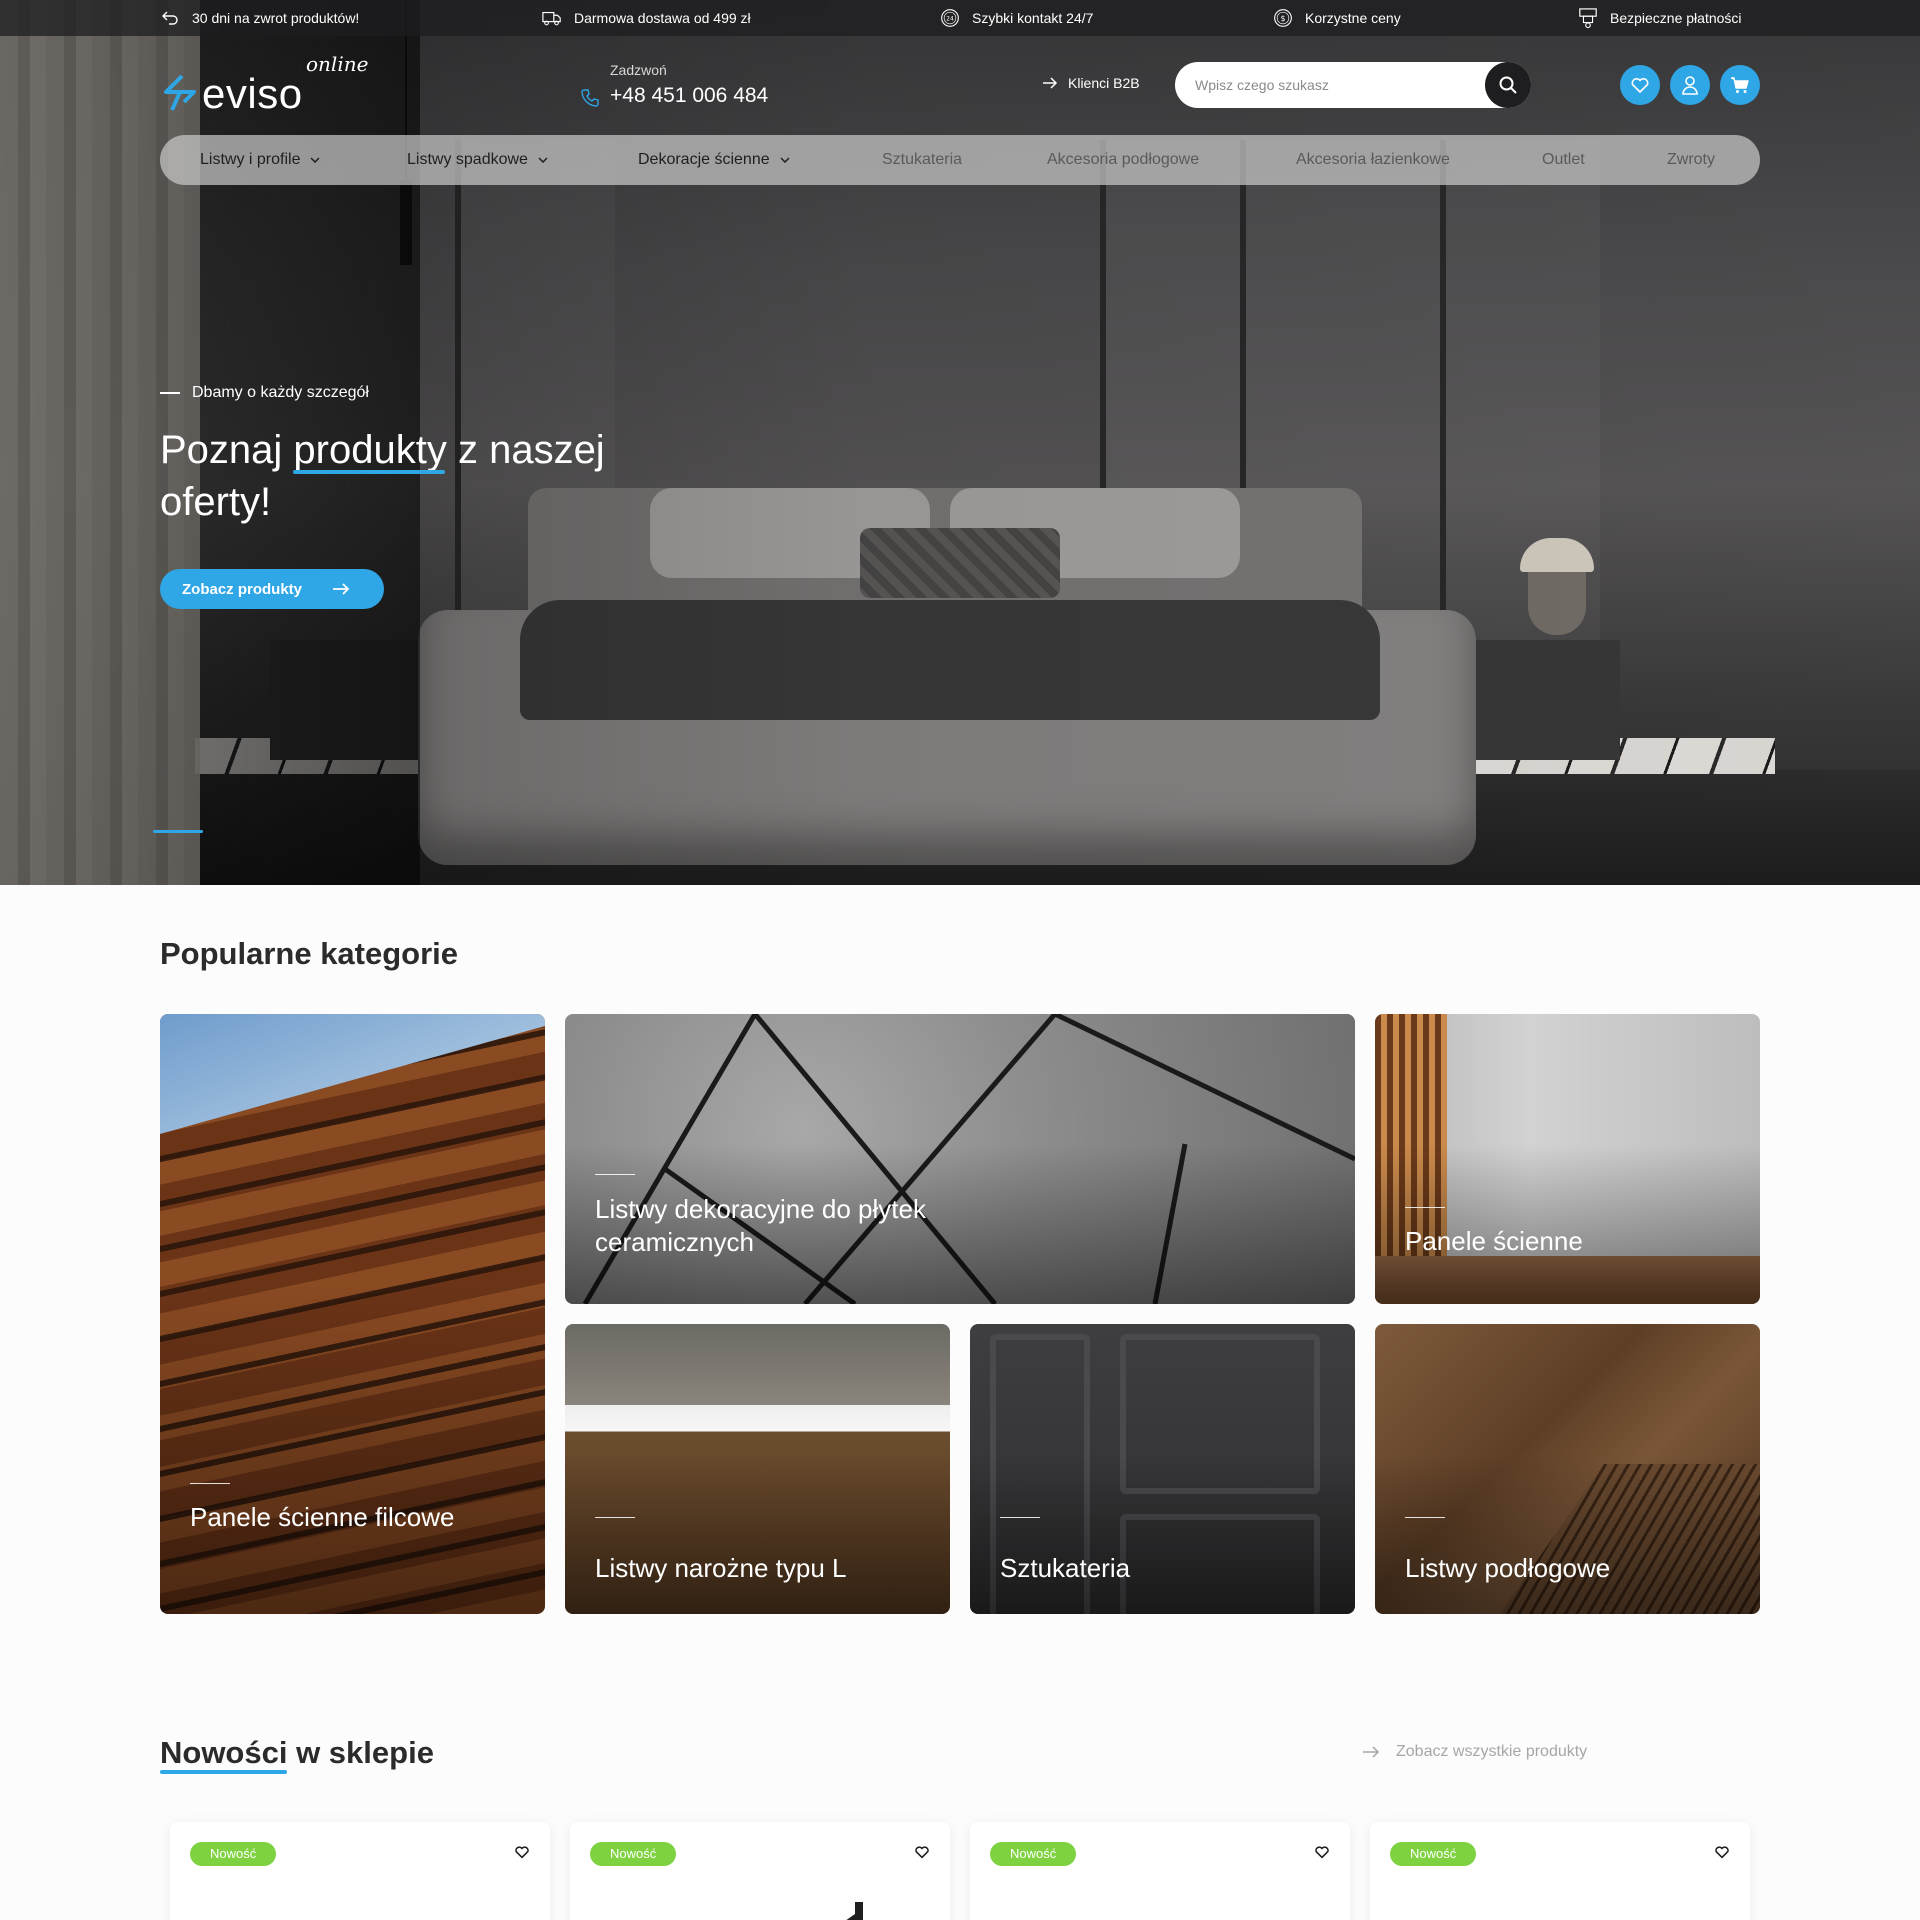  Describe the element at coordinates (170, 18) in the screenshot. I see `return-arrow-icon` at that location.